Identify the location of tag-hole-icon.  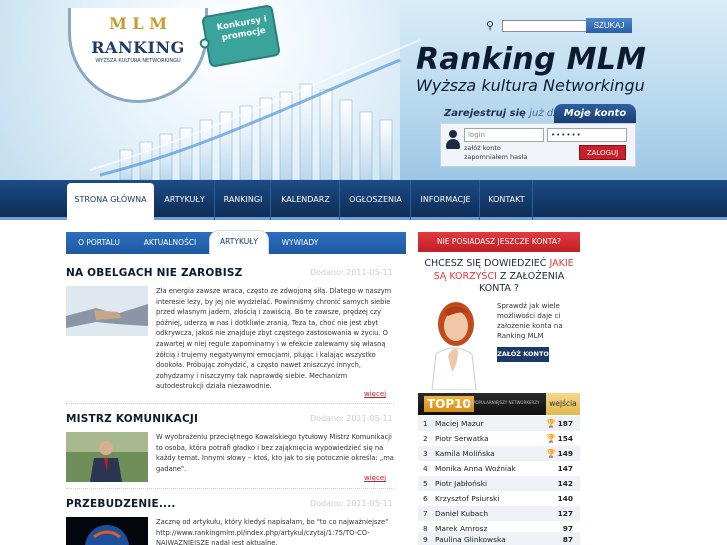
(204, 43).